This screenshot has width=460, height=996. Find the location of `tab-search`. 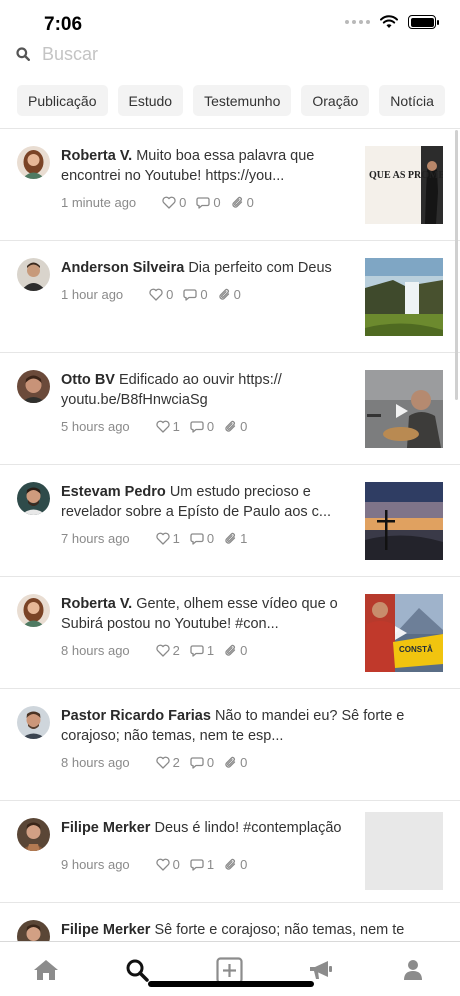

tab-search is located at coordinates (137, 970).